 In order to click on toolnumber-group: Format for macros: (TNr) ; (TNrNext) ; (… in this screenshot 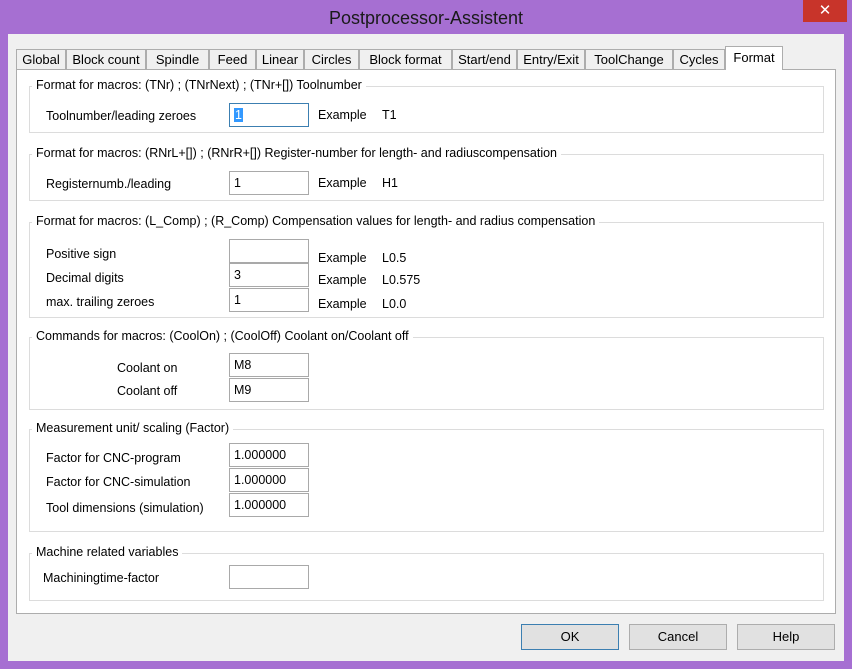, I will do `click(426, 105)`.